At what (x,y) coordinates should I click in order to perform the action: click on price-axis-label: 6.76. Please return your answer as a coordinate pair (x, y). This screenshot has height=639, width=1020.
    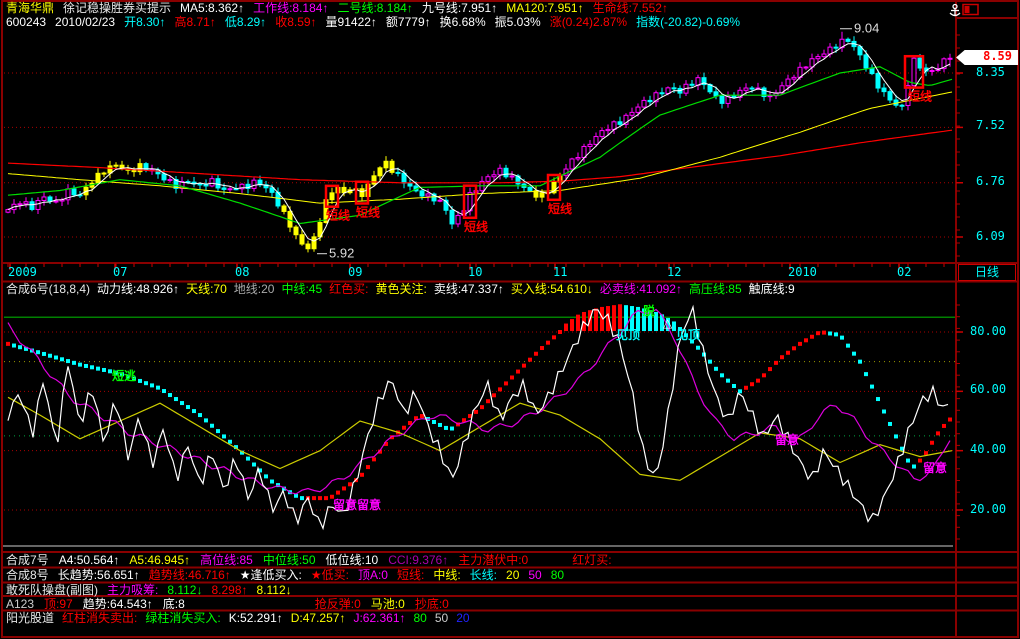
    Looking at the image, I should click on (990, 181).